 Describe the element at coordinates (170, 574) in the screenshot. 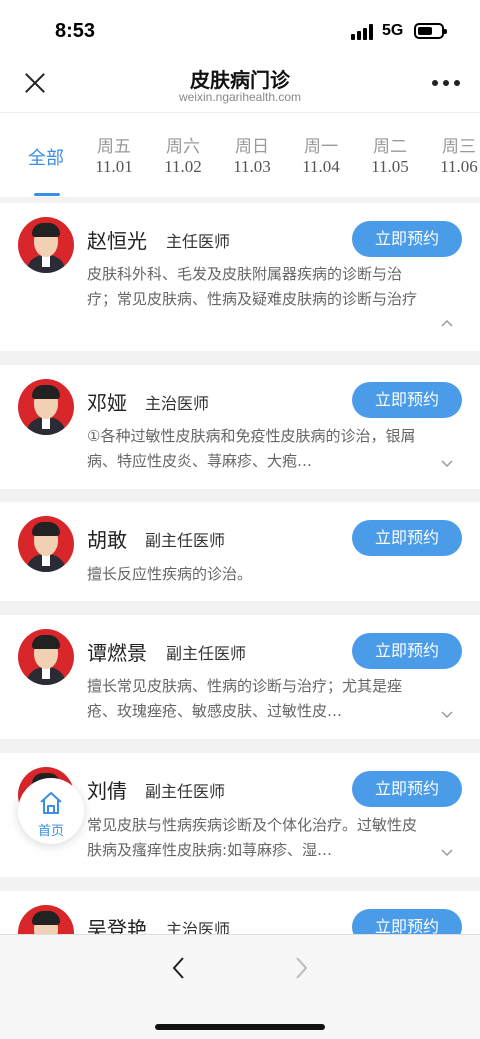

I see `doctor-description: 擅长反应性疾病的诊治。` at that location.